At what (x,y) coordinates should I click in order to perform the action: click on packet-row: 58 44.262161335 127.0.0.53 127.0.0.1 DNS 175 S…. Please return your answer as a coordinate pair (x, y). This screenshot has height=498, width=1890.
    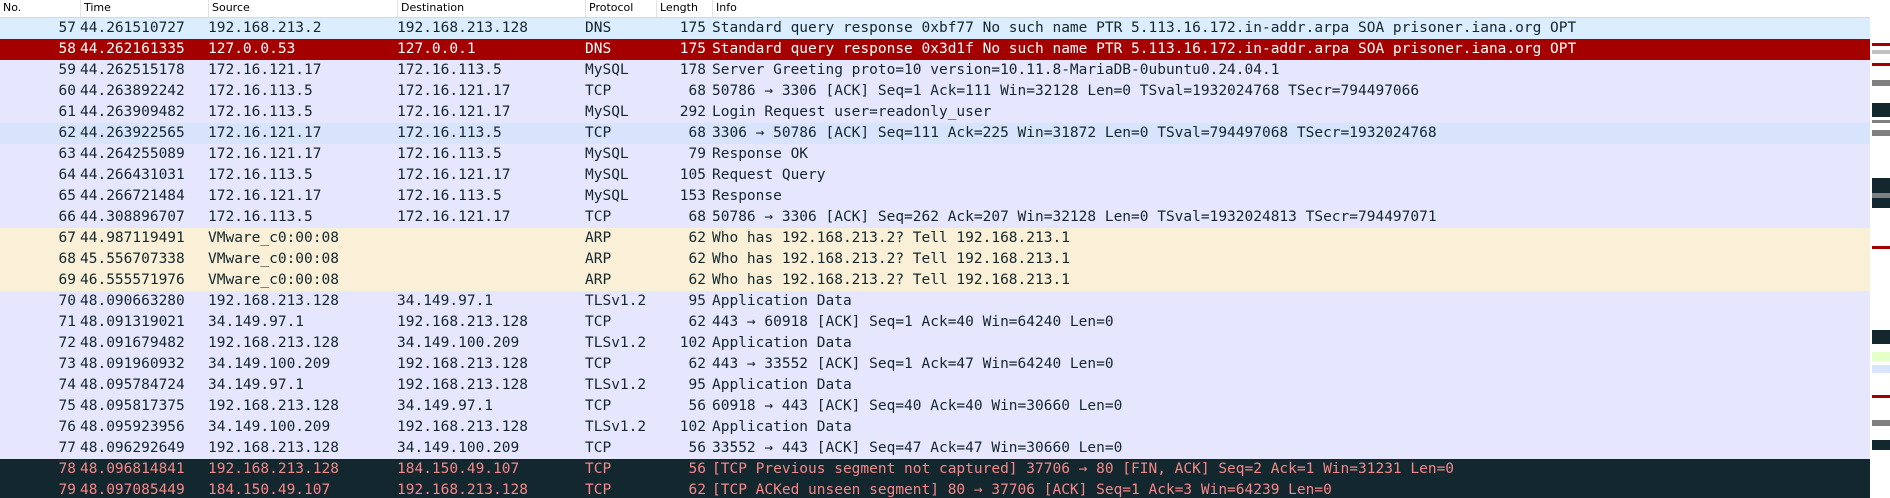
    Looking at the image, I should click on (935, 49).